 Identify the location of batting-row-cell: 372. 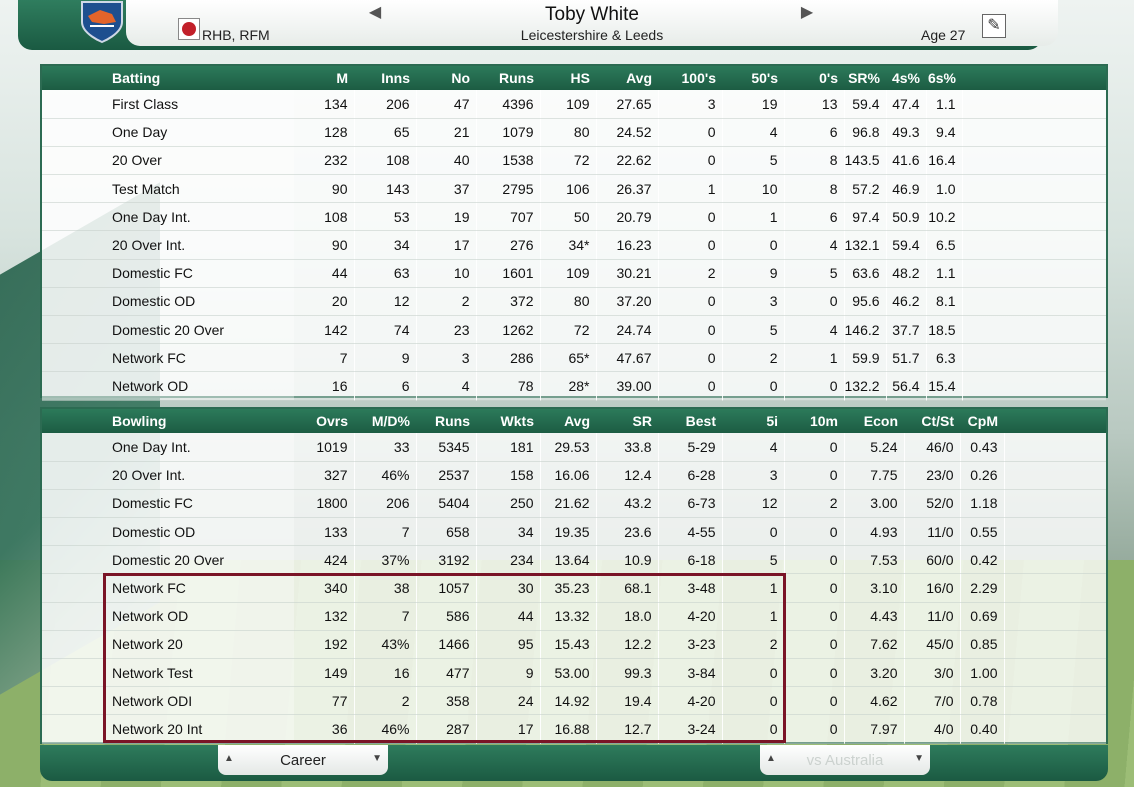
(508, 302).